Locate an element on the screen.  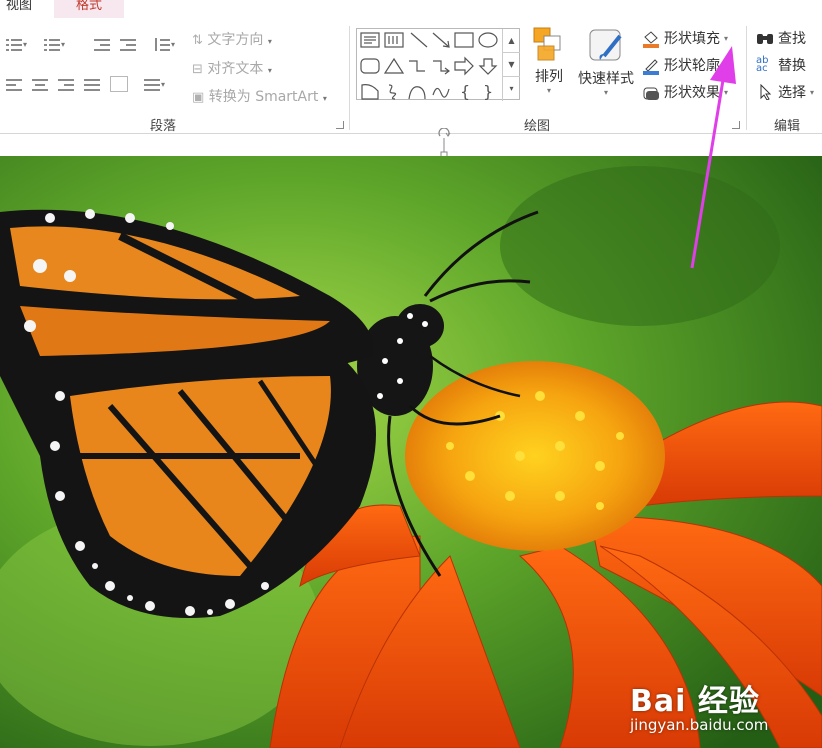
align-left-button is located at coordinates (14, 84).